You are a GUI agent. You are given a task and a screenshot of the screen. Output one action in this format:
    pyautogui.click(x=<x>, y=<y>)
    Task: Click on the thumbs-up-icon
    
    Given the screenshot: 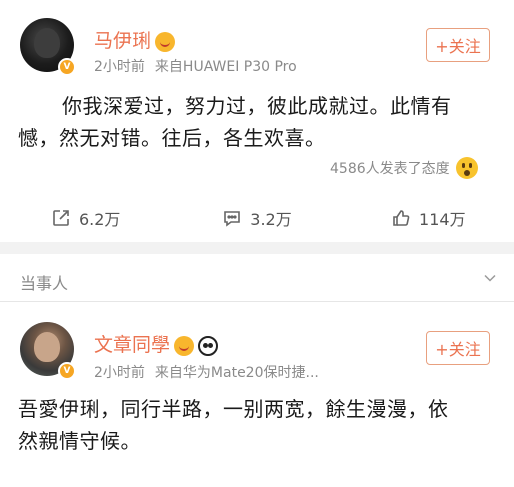 What is the action you would take?
    pyautogui.click(x=401, y=218)
    